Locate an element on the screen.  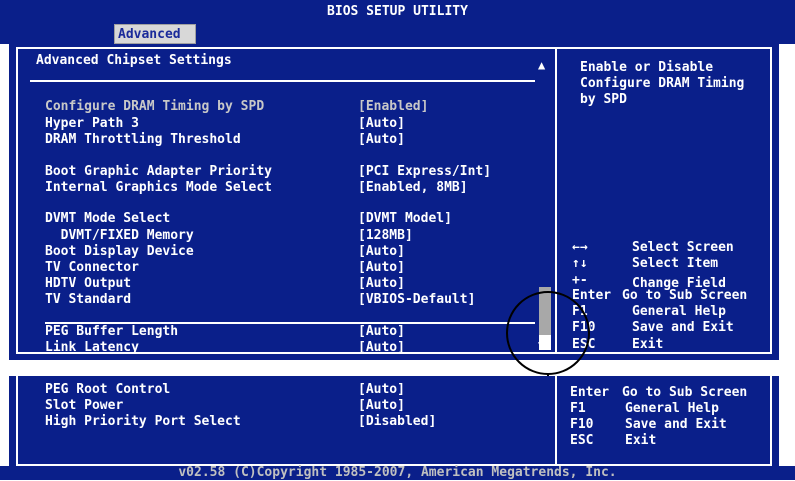
setting-label: PEG Root Control is located at coordinates (107, 390).